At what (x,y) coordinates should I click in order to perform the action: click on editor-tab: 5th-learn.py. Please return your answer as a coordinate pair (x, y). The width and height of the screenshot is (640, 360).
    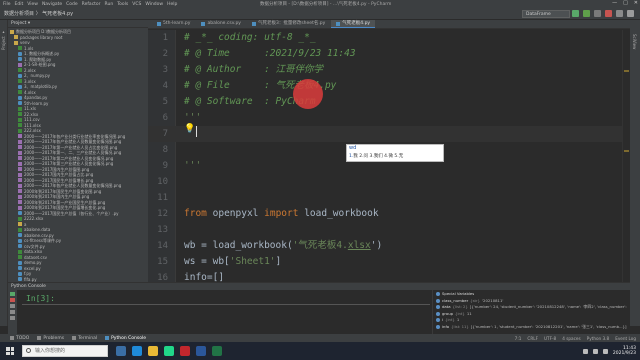
    Looking at the image, I should click on (174, 24).